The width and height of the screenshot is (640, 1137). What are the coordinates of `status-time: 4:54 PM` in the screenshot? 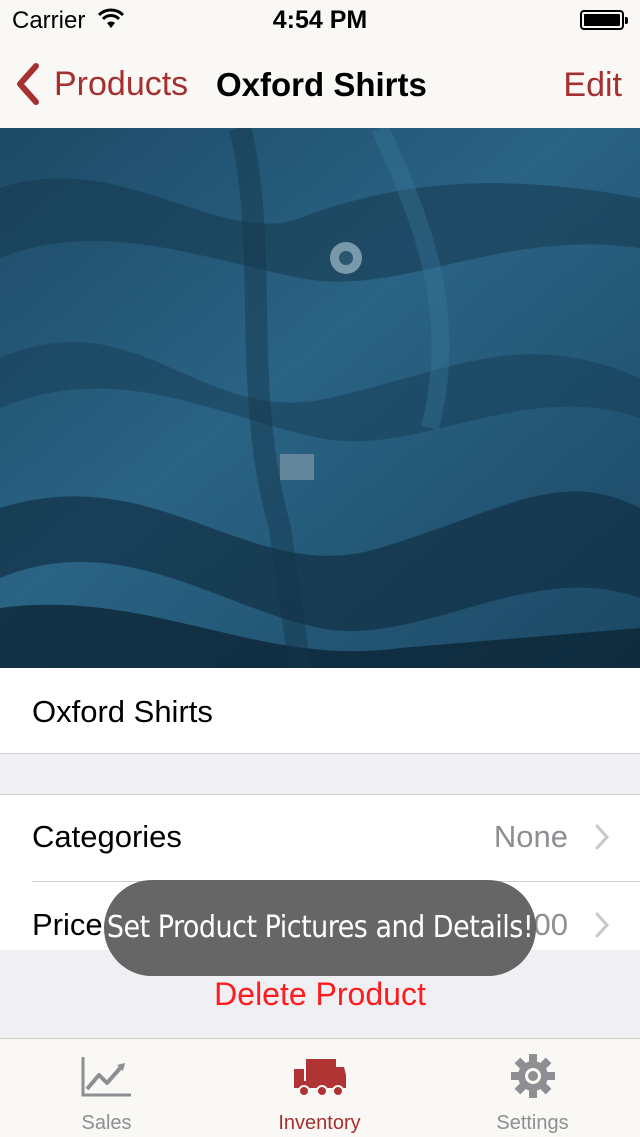 It's located at (320, 20).